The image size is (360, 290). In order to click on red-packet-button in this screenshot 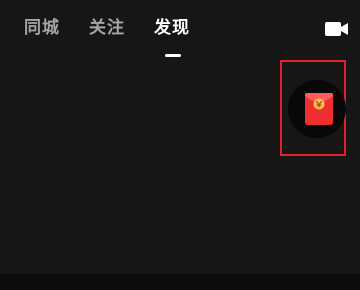, I will do `click(313, 108)`.